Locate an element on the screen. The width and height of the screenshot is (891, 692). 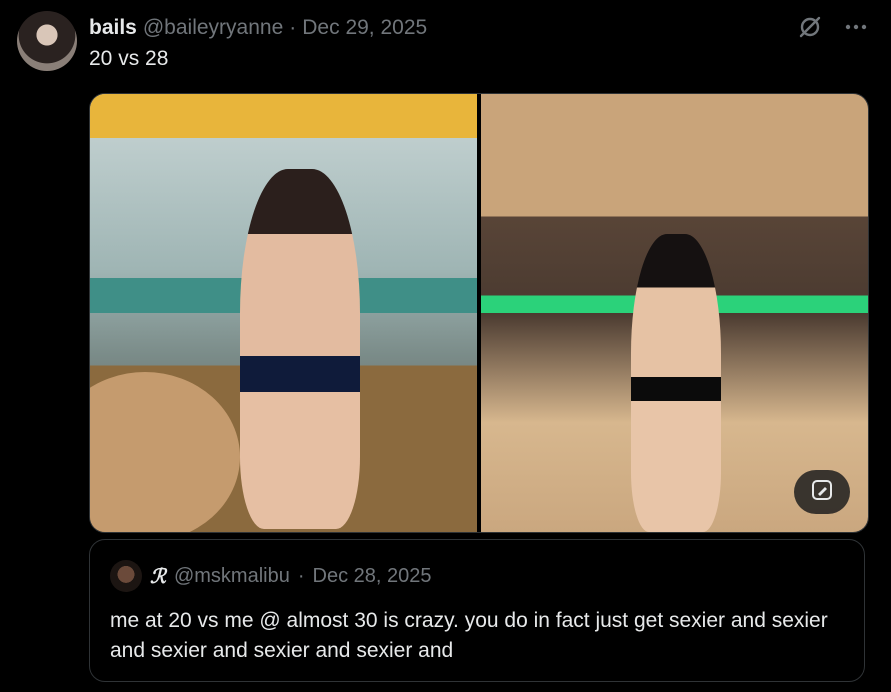
author-avatar is located at coordinates (47, 41).